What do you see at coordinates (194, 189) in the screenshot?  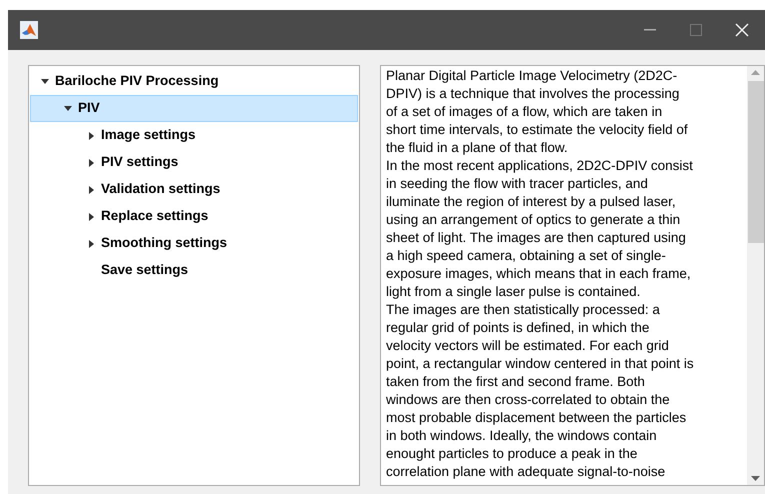 I see `tree-item: Validation settings` at bounding box center [194, 189].